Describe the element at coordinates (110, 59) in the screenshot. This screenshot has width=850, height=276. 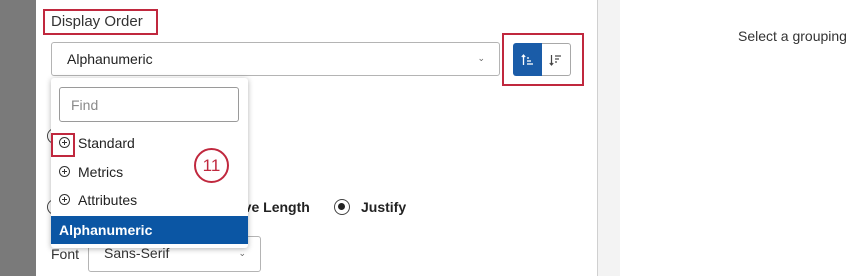
I see `display-order-value: Alphanumeric` at that location.